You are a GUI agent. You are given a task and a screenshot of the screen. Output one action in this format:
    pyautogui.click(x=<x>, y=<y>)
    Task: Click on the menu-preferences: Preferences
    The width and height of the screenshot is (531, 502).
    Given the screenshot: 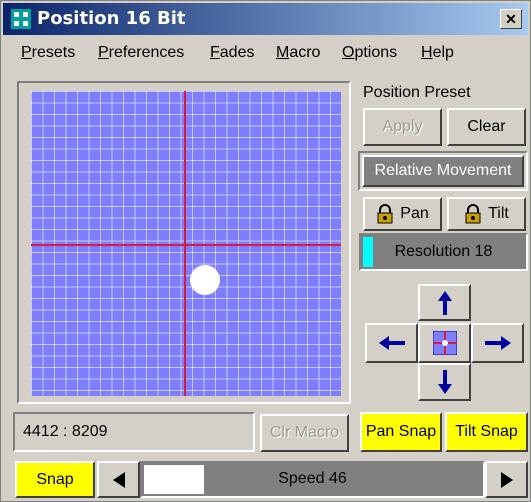 What is the action you would take?
    pyautogui.click(x=141, y=53)
    